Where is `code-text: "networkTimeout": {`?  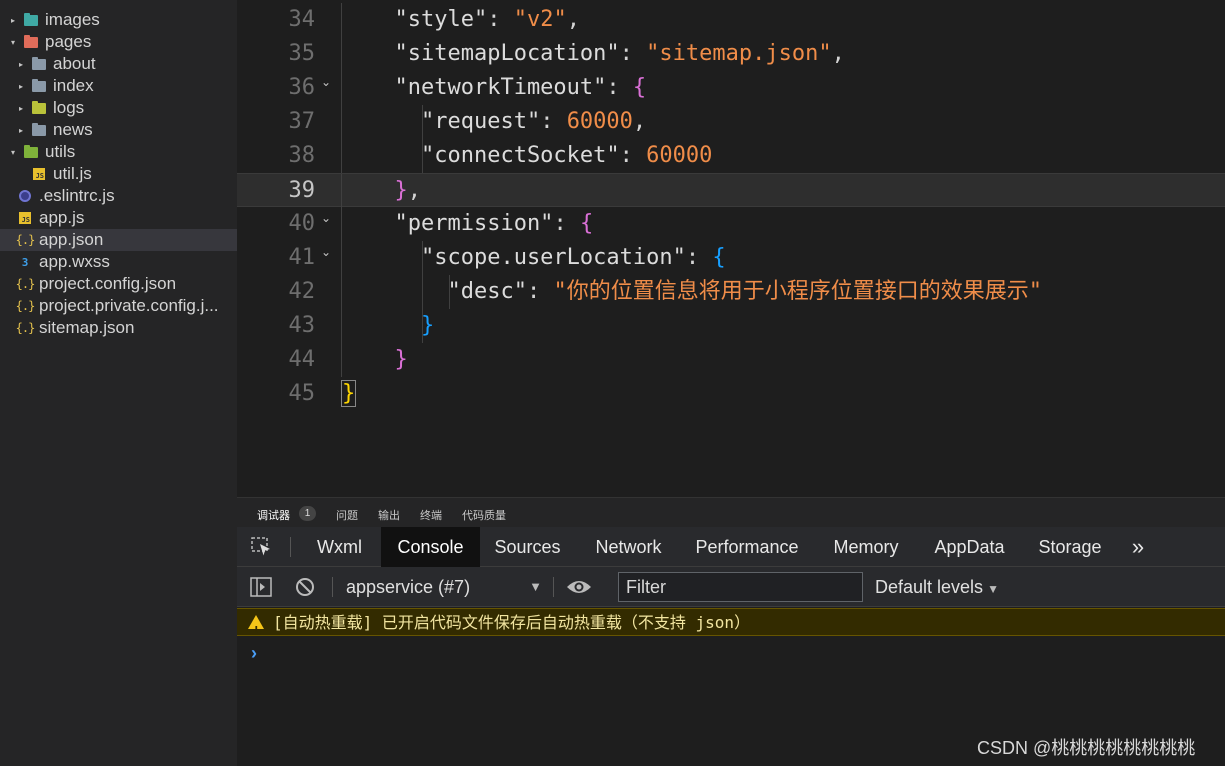 code-text: "networkTimeout": { is located at coordinates (507, 88).